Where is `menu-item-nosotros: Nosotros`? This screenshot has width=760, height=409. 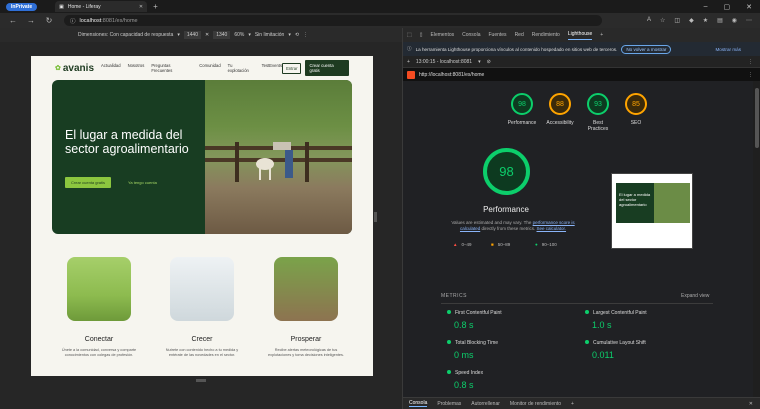 menu-item-nosotros: Nosotros is located at coordinates (136, 68).